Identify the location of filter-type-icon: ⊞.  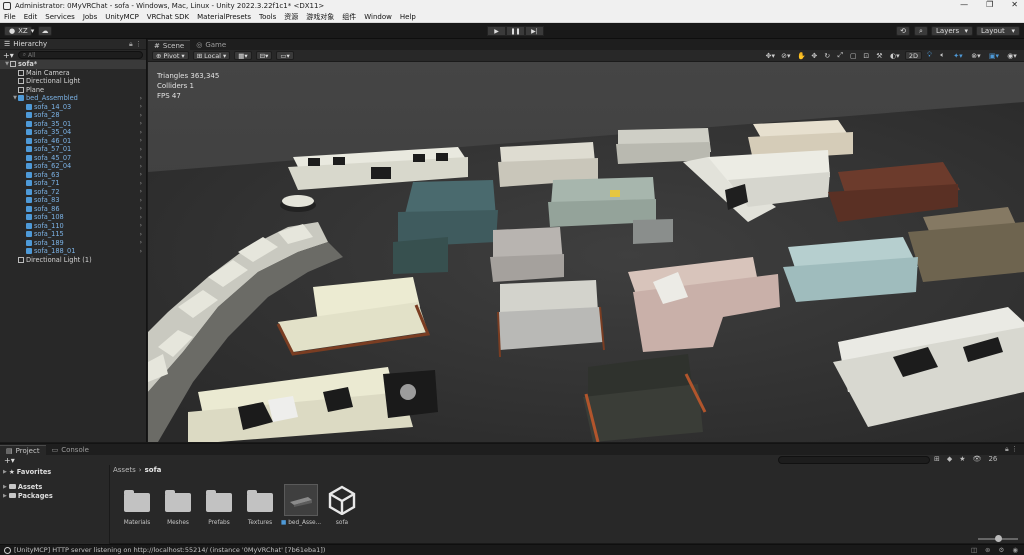
(937, 459).